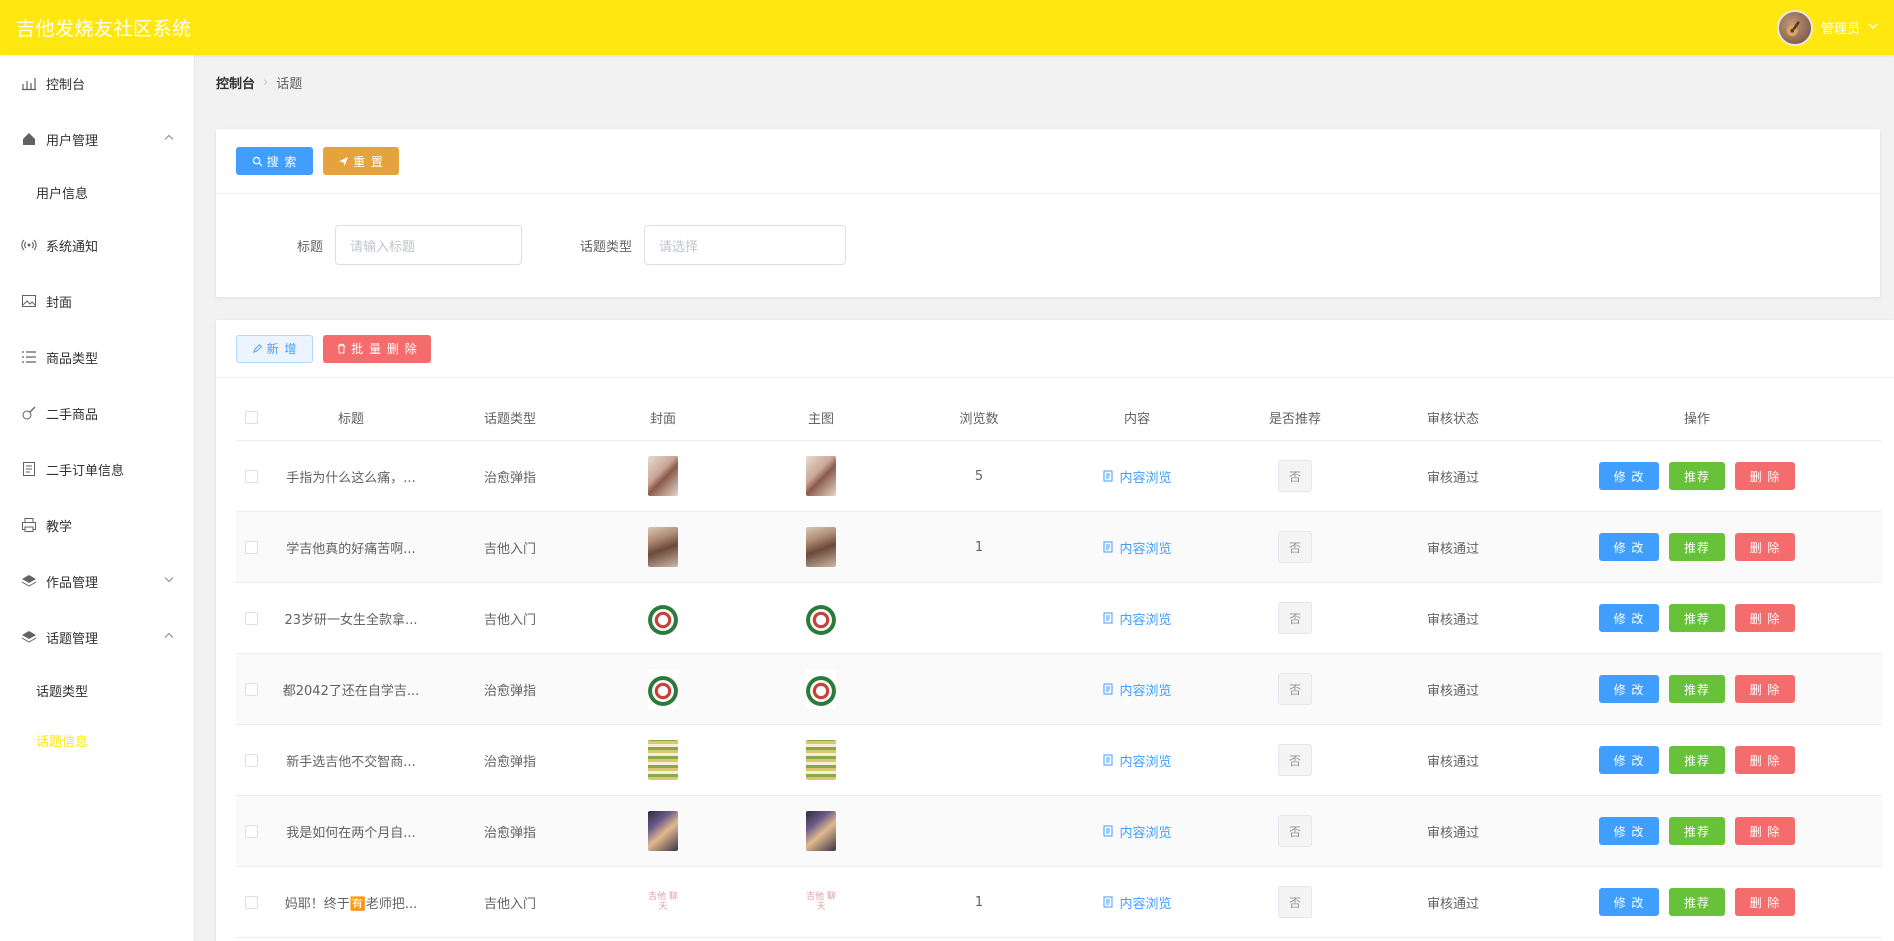 Image resolution: width=1894 pixels, height=941 pixels. What do you see at coordinates (29, 139) in the screenshot?
I see `home-icon` at bounding box center [29, 139].